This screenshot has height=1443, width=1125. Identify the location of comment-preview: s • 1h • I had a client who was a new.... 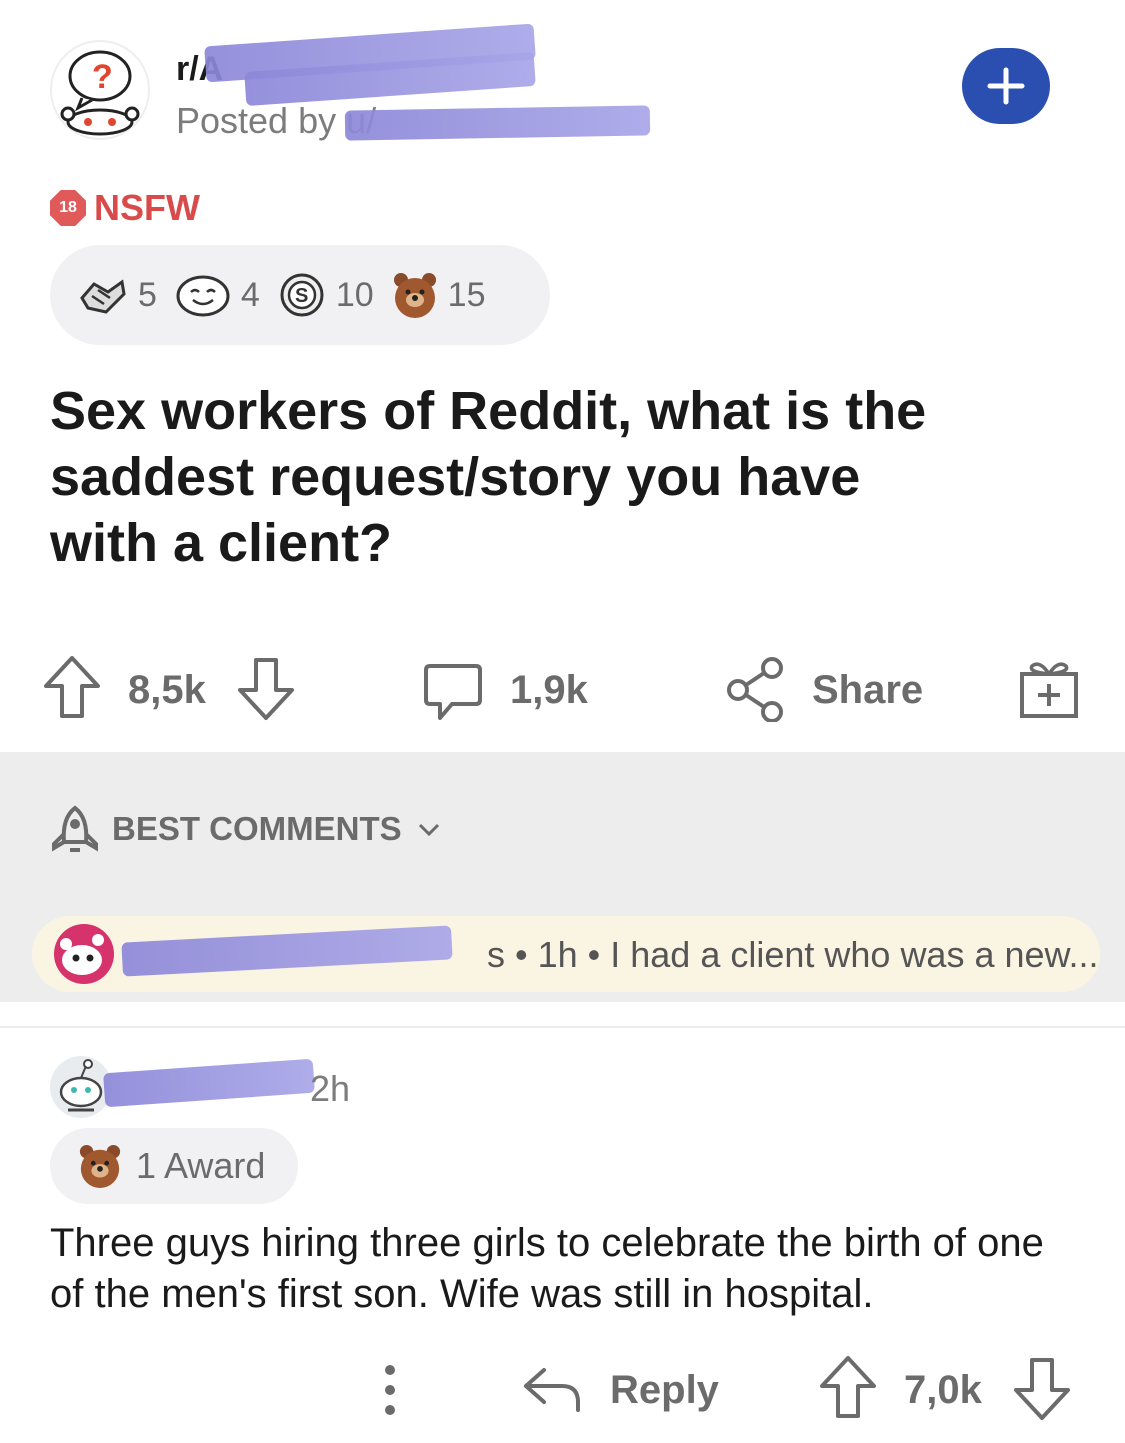
(566, 954).